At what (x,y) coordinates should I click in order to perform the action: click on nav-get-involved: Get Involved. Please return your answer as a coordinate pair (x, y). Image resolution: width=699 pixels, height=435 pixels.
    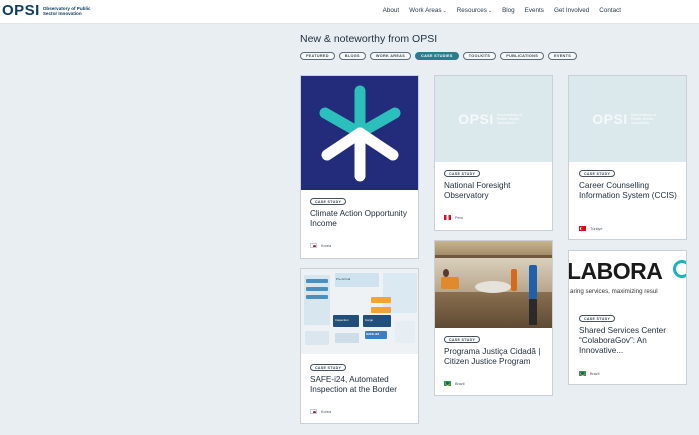
    Looking at the image, I should click on (571, 10).